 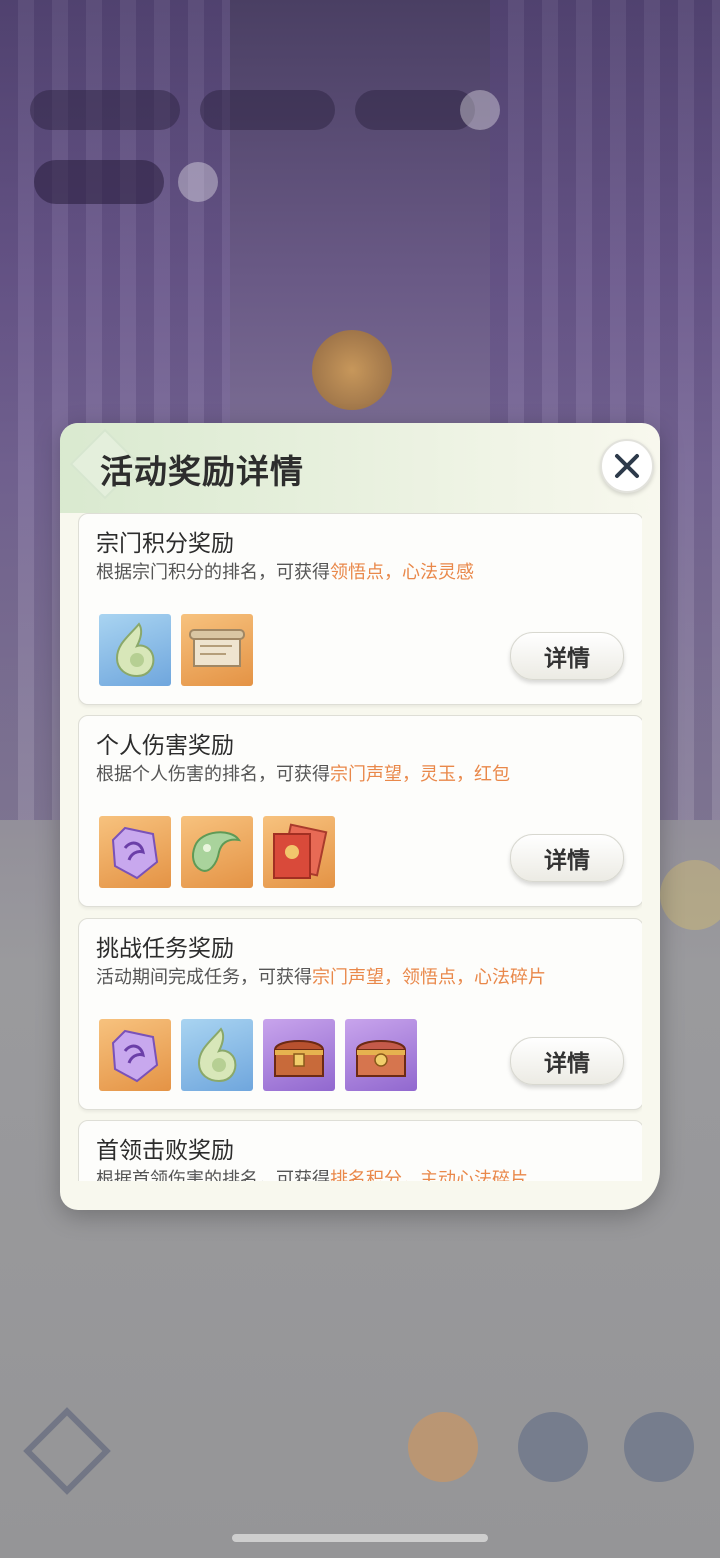 I want to click on card-description: 根据宗门积分的排名，可获得领悟点，心法灵感, so click(x=285, y=571).